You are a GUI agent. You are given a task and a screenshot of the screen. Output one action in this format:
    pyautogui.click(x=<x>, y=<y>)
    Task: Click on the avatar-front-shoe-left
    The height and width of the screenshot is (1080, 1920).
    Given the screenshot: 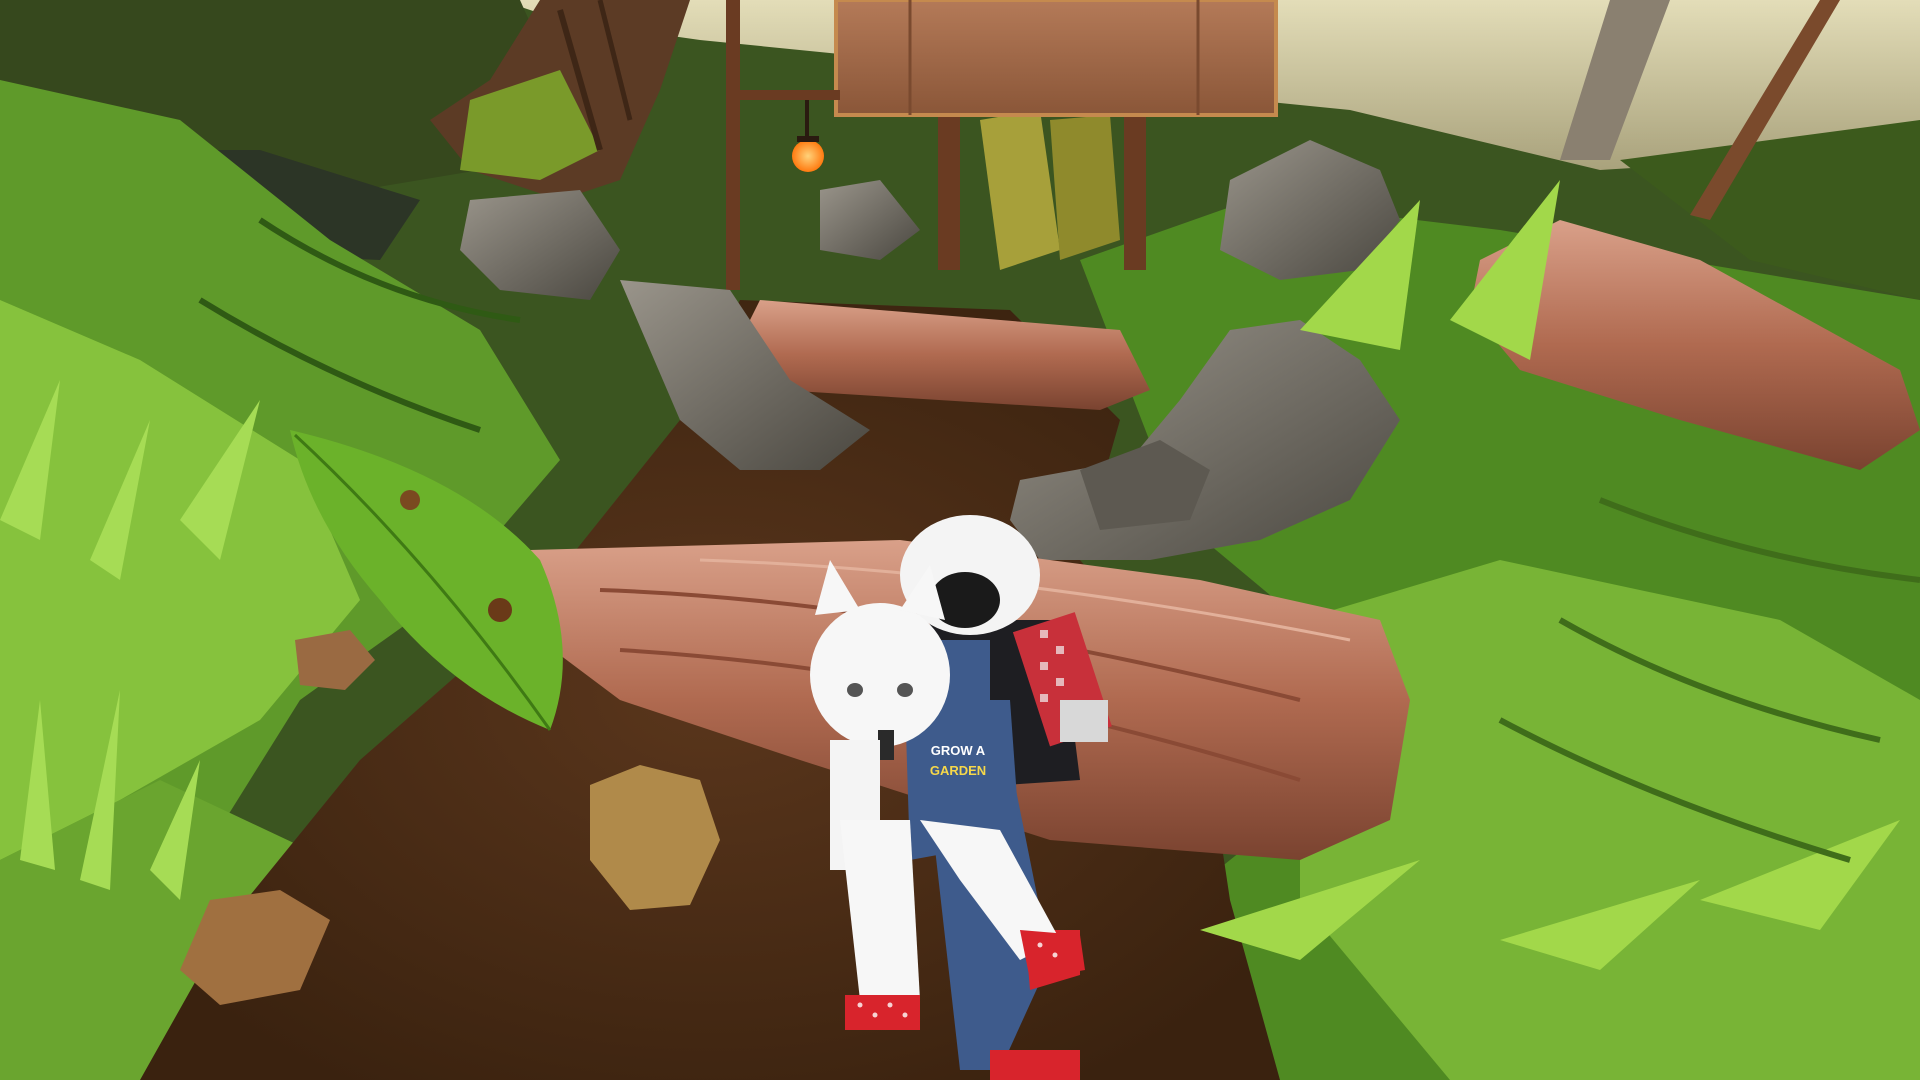 What is the action you would take?
    pyautogui.click(x=882, y=1012)
    